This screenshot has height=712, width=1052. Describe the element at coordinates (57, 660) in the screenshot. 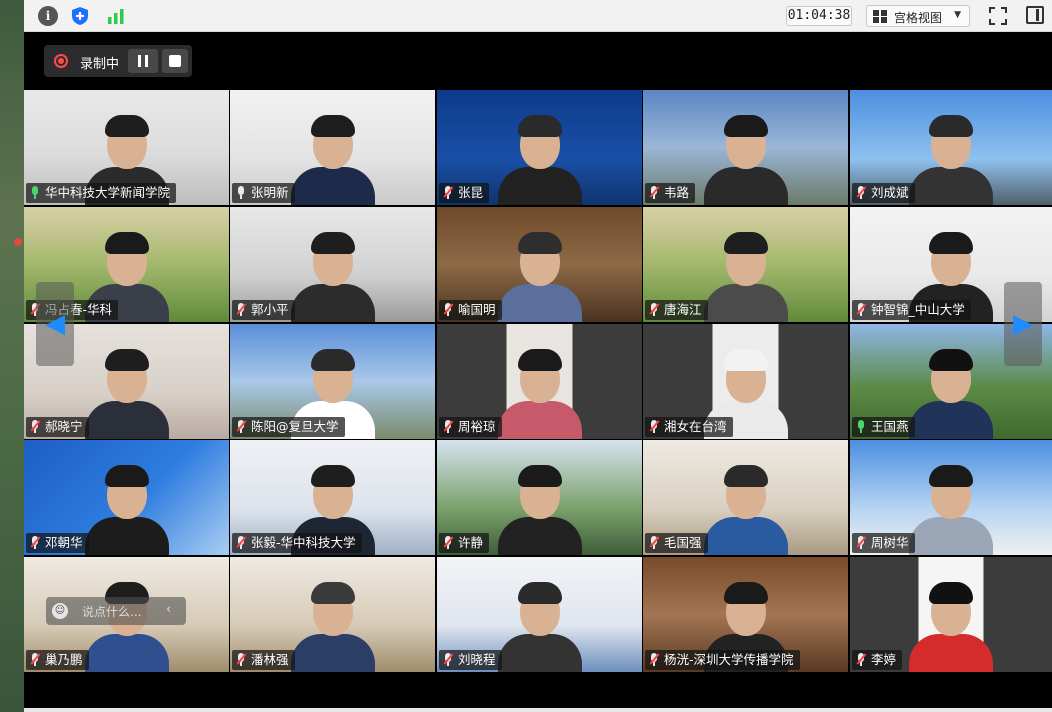

I see `participant-nameplate: 巢乃鹏` at that location.